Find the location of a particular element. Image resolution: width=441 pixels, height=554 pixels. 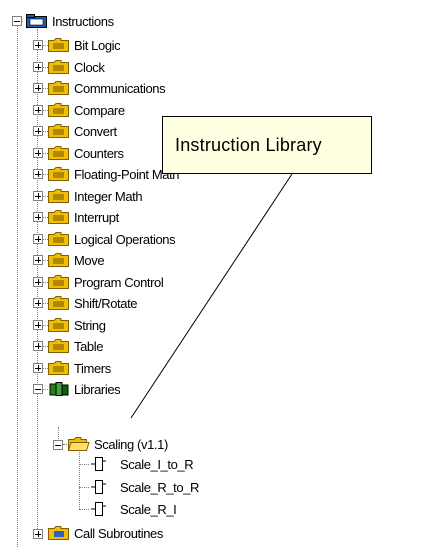

expand-toggle-string is located at coordinates (38, 325).